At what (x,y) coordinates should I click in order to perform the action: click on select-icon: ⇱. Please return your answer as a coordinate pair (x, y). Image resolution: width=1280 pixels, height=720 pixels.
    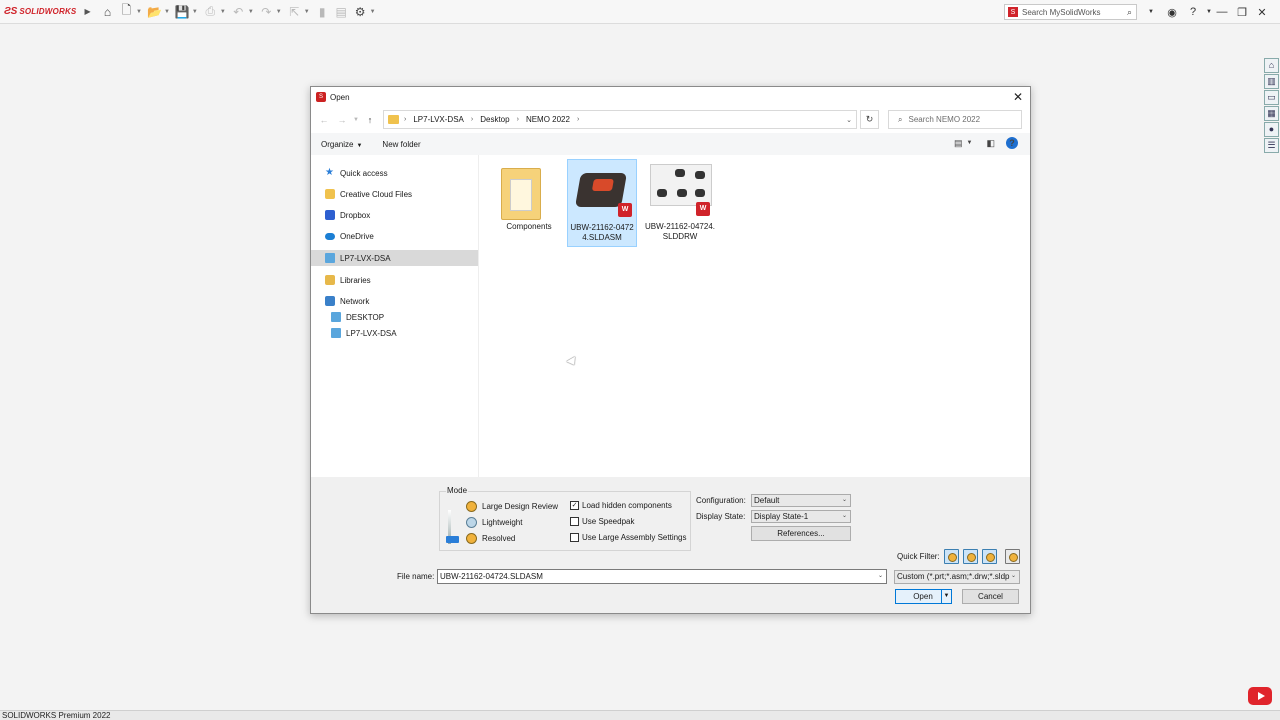
    Looking at the image, I should click on (294, 11).